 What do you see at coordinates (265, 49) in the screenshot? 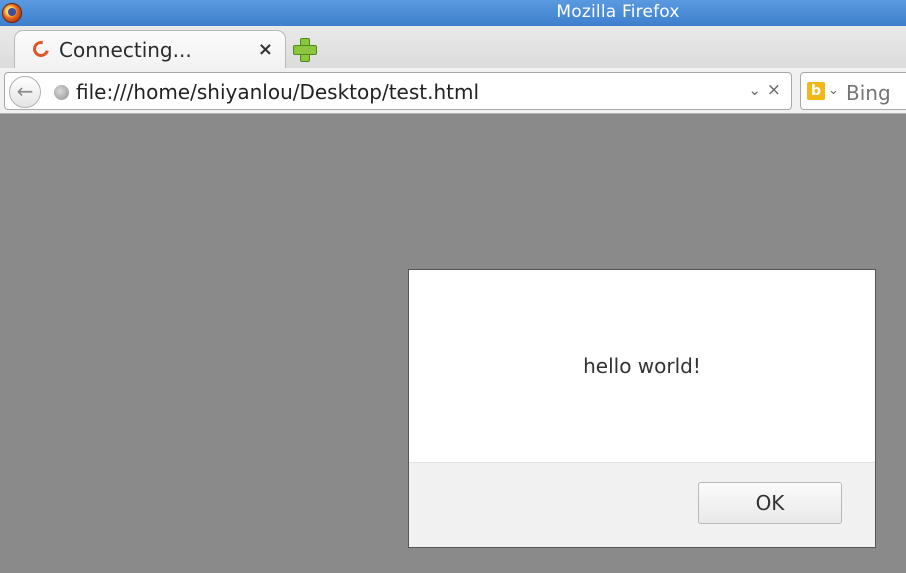
I see `close-tab-button: ×` at bounding box center [265, 49].